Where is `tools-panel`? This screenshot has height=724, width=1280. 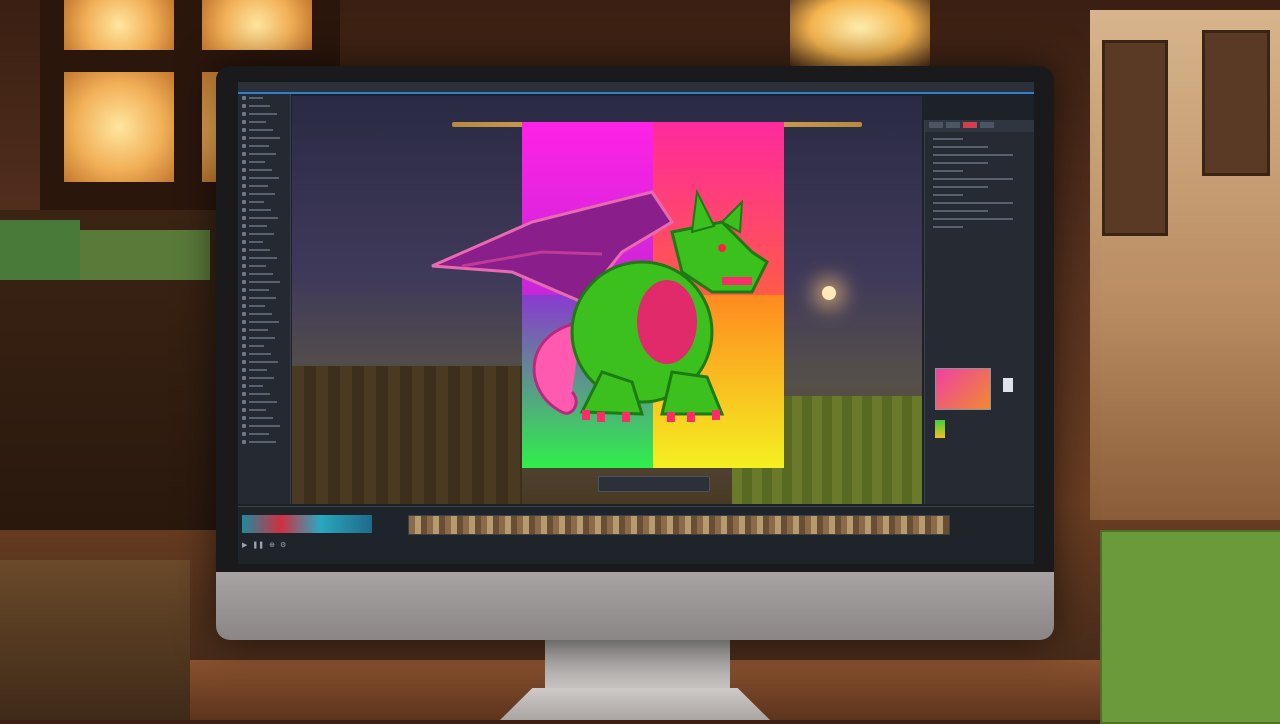
tools-panel is located at coordinates (264, 299).